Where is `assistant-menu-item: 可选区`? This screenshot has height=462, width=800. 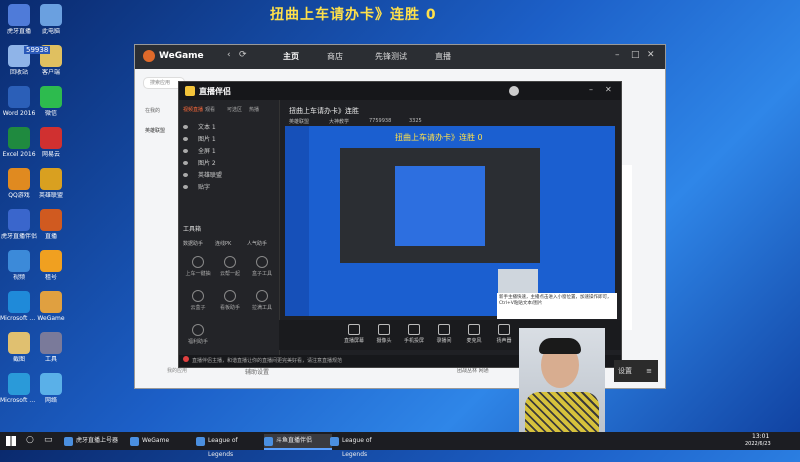
assistant-menu-item: 可选区 is located at coordinates (234, 109).